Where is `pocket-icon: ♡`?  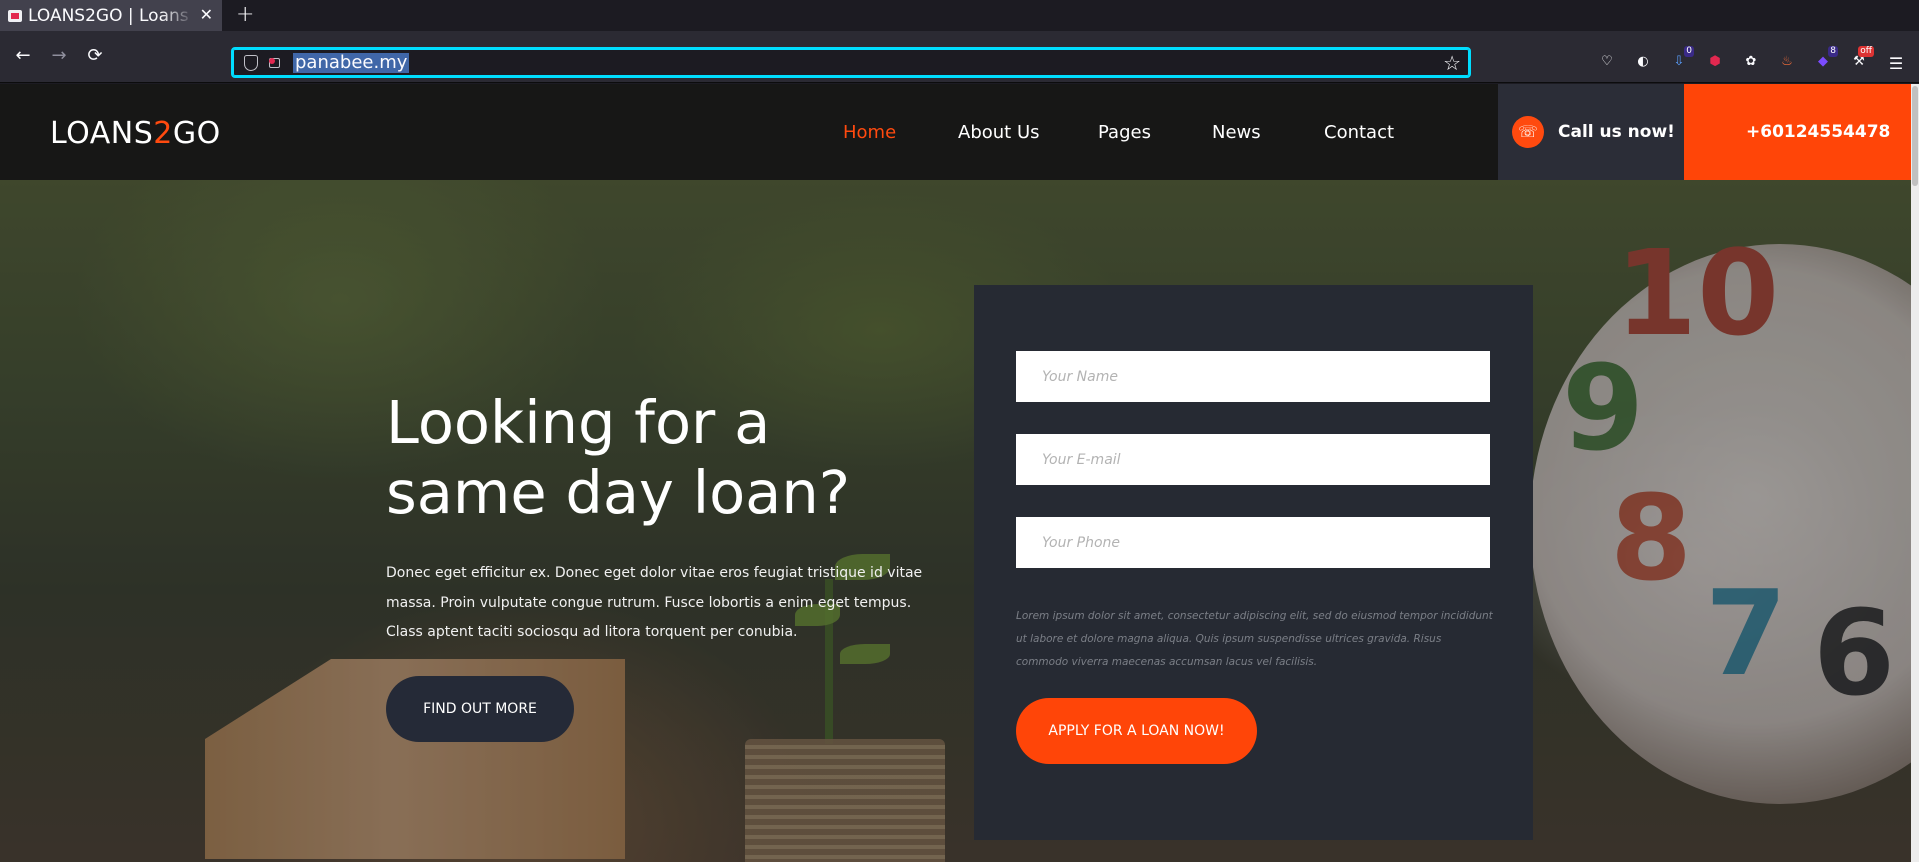 pocket-icon: ♡ is located at coordinates (1607, 61).